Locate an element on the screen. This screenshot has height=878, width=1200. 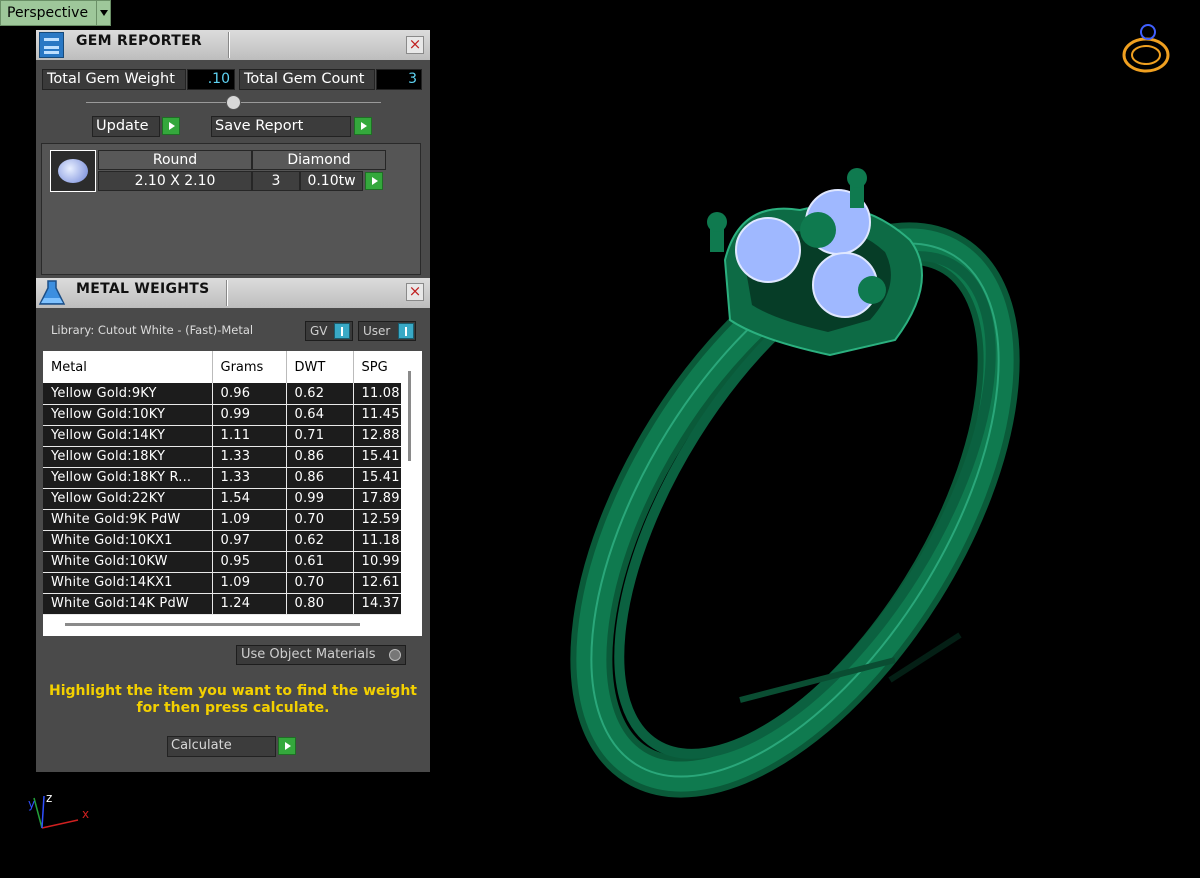
table-row: White Gold:10KW 0.95 0.61 10.99 is located at coordinates (222, 562).